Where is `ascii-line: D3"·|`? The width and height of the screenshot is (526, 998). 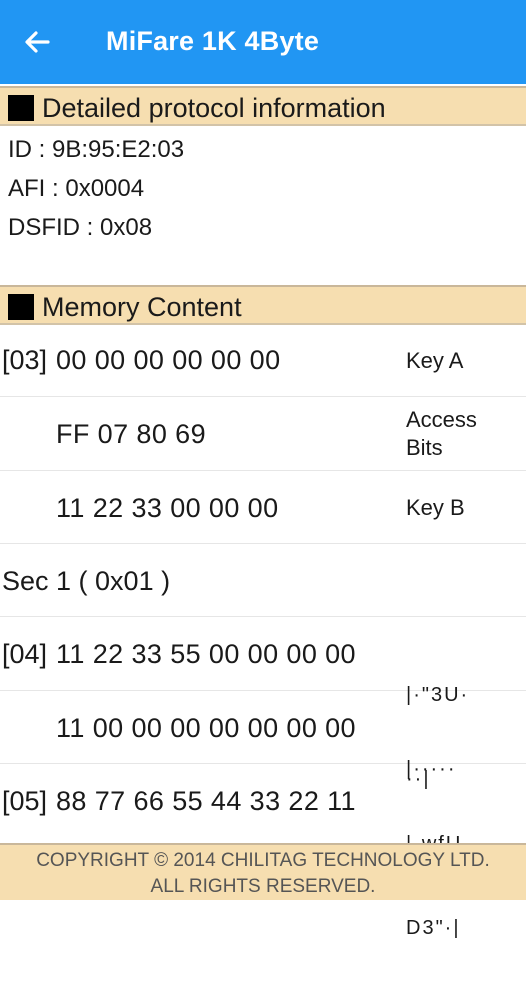 ascii-line: D3"·| is located at coordinates (433, 928).